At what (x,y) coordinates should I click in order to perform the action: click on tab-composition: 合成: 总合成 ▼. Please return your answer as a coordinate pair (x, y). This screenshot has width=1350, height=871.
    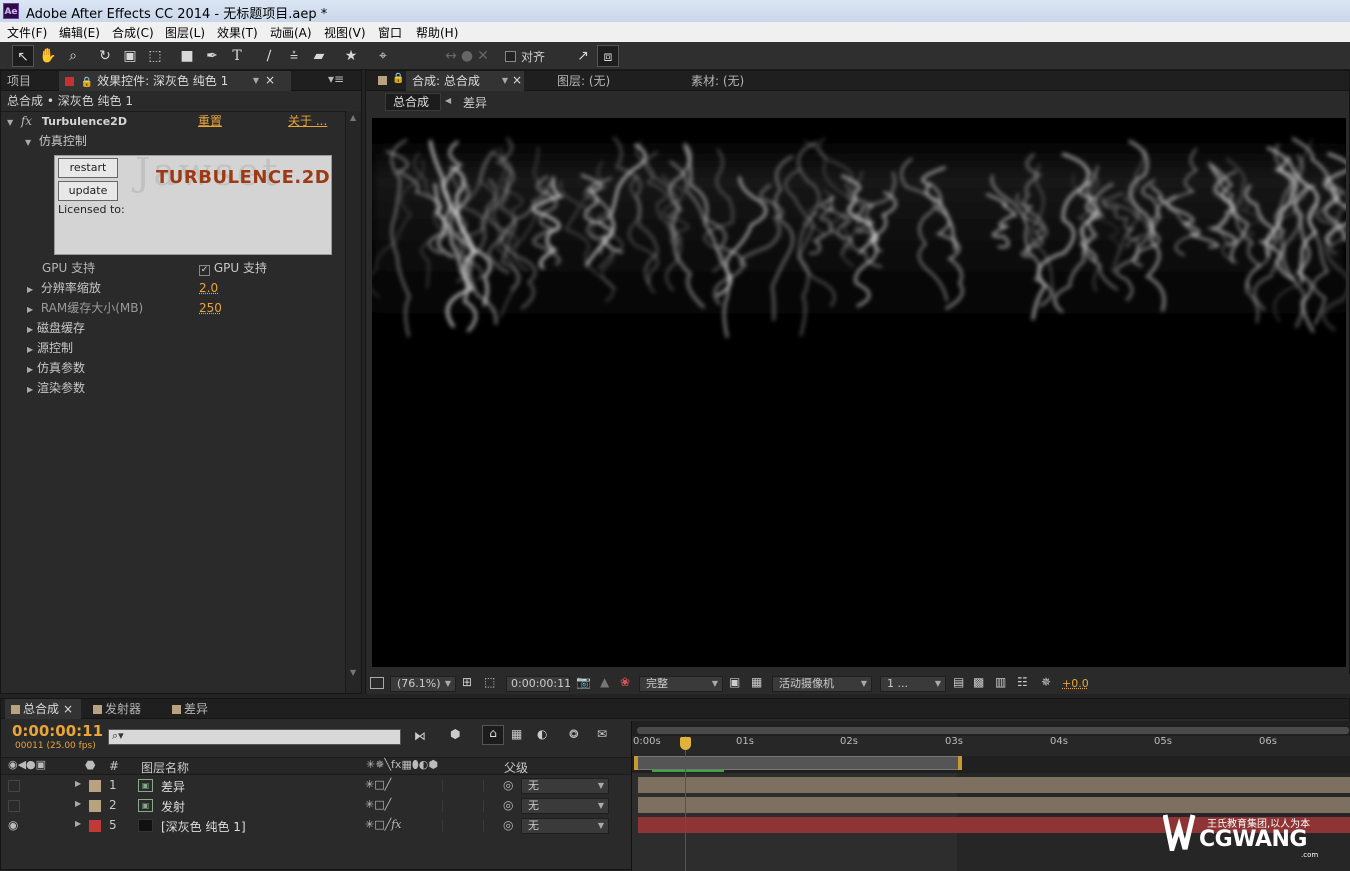
    Looking at the image, I should click on (465, 81).